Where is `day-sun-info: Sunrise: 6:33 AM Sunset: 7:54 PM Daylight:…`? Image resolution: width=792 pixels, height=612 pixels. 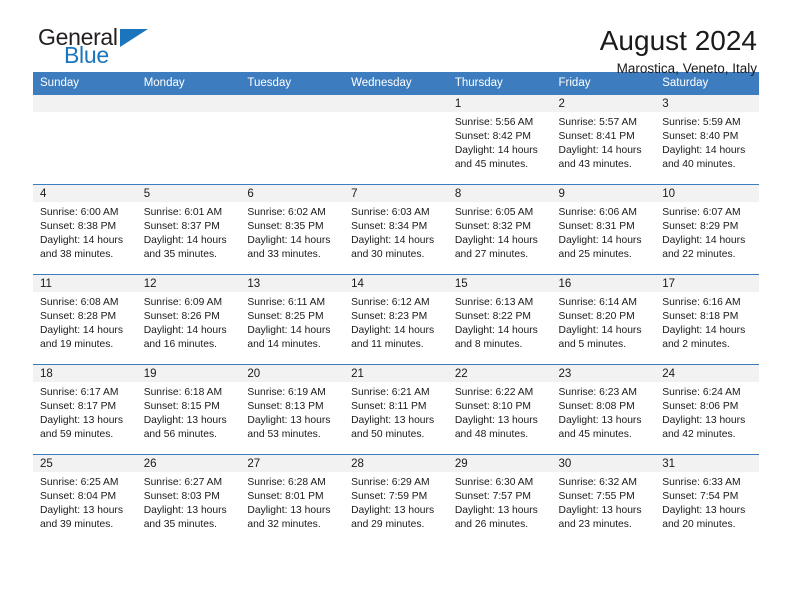
day-sun-info: Sunrise: 6:33 AM Sunset: 7:54 PM Daylight:… is located at coordinates (707, 502).